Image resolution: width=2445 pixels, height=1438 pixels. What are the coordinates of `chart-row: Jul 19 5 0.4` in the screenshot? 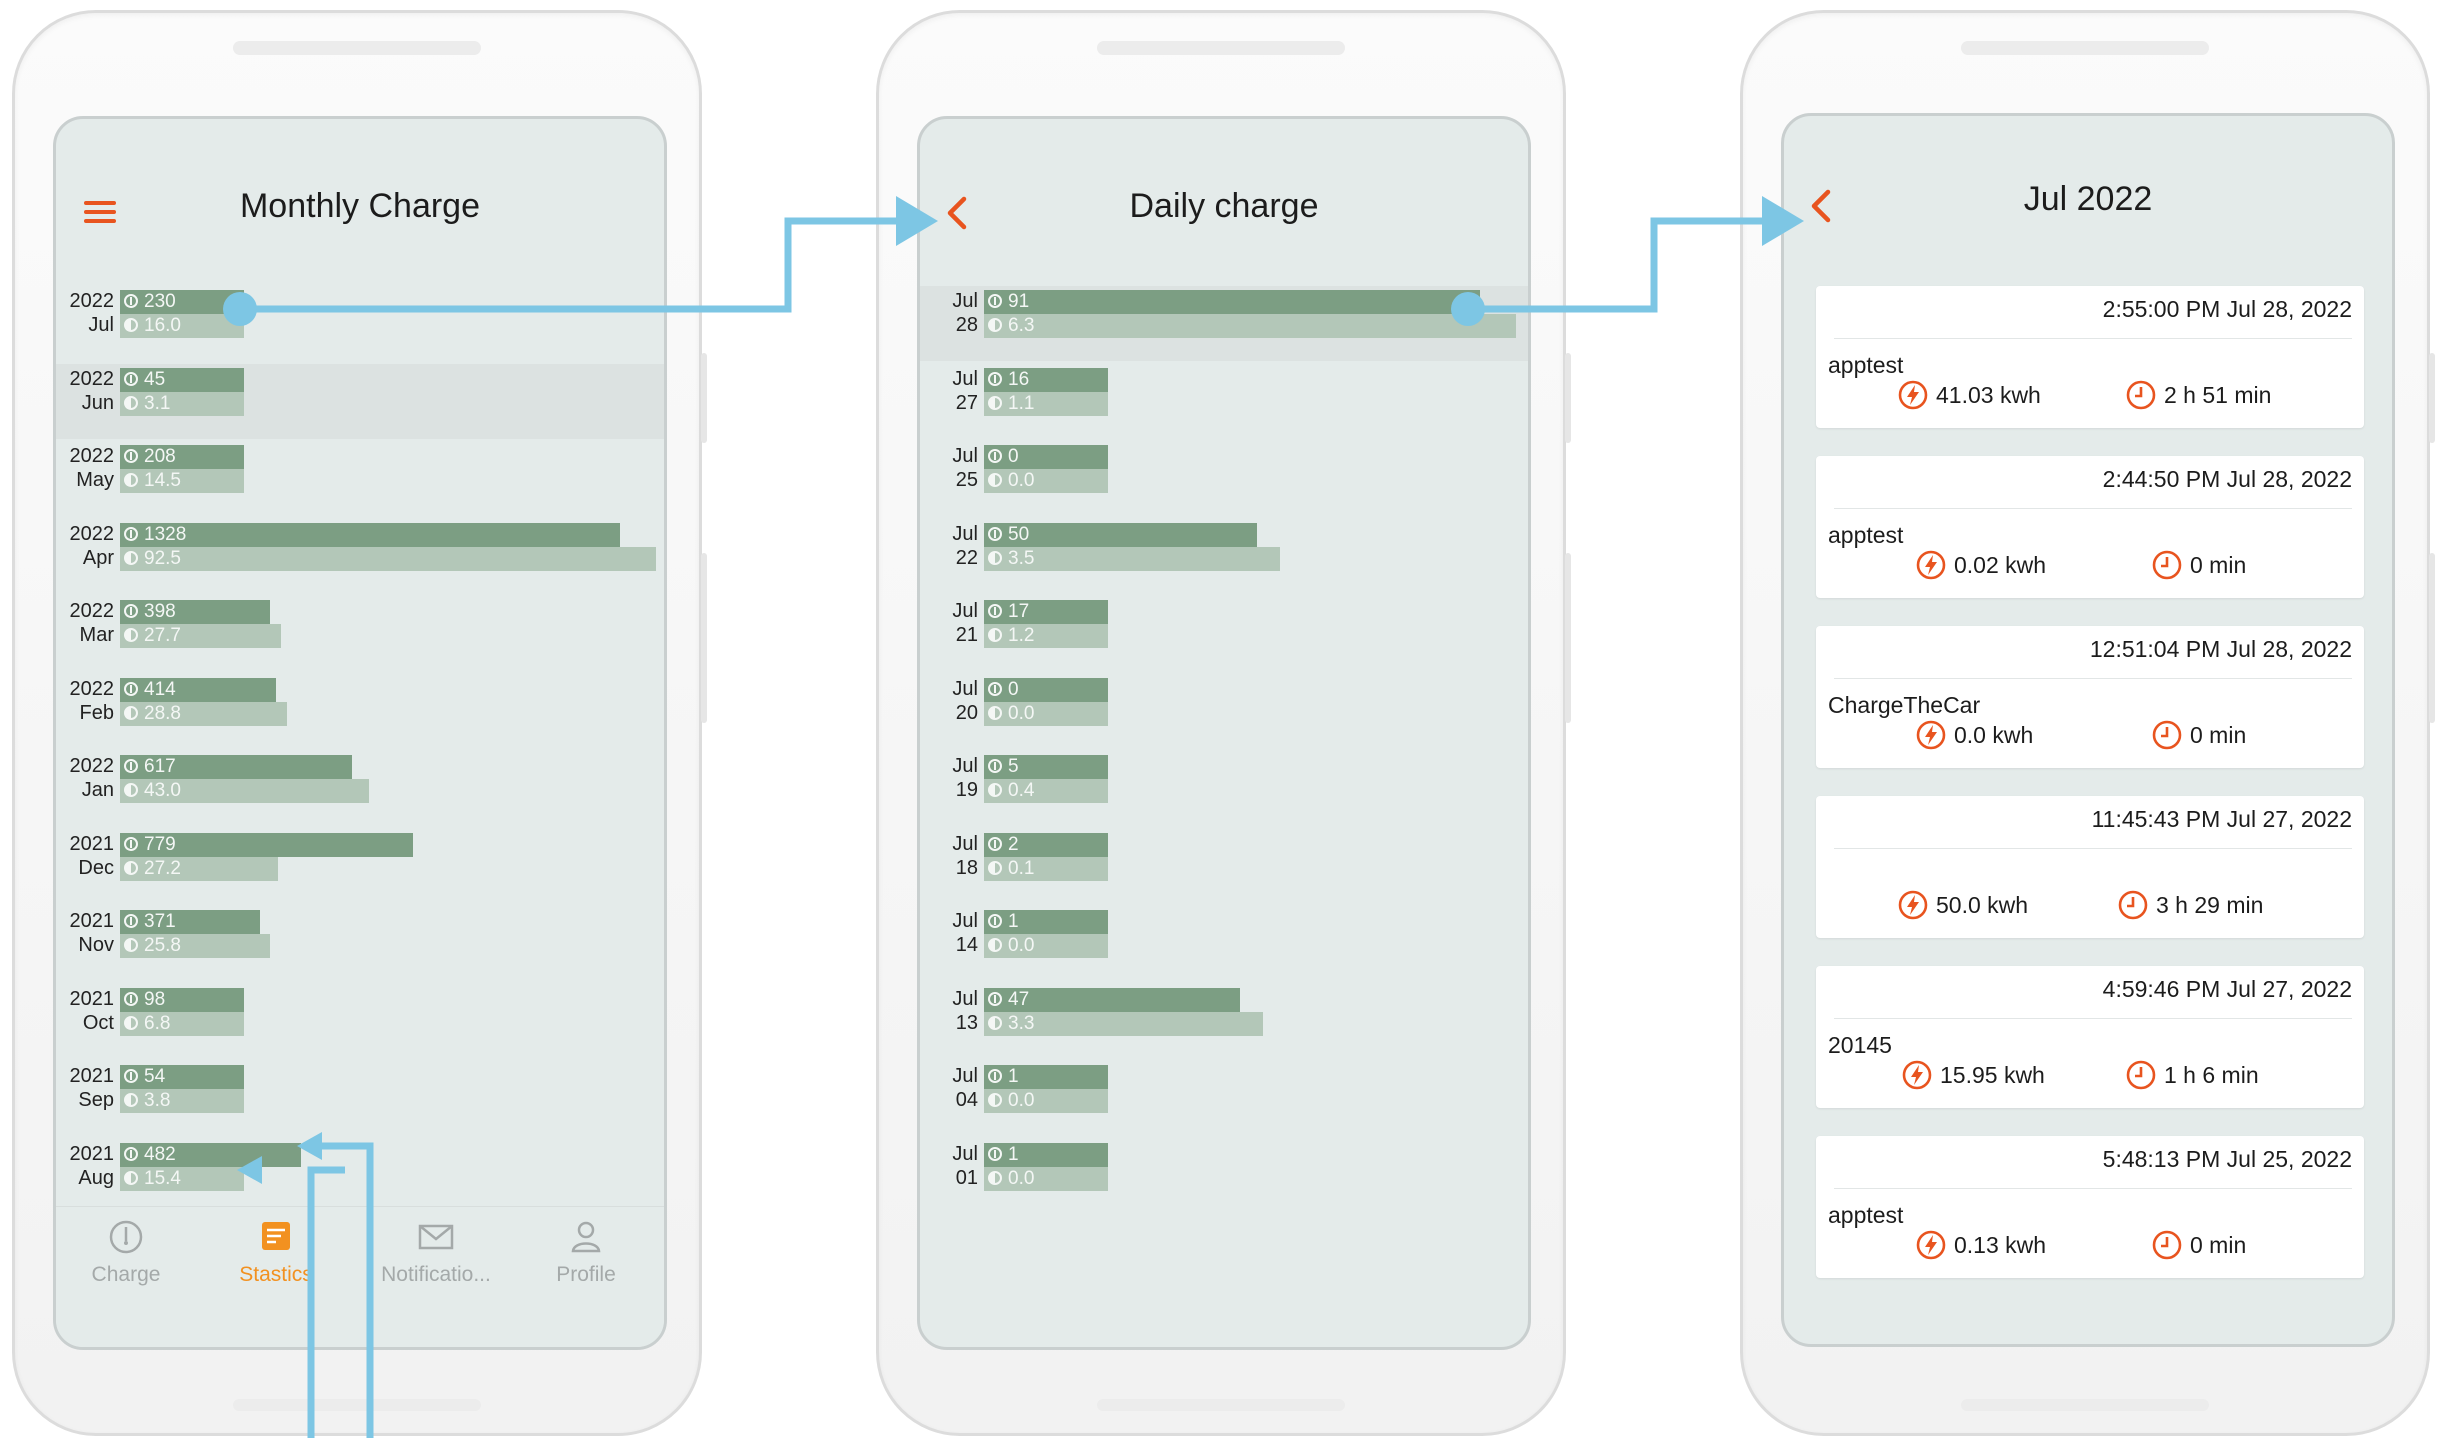 It's located at (1224, 788).